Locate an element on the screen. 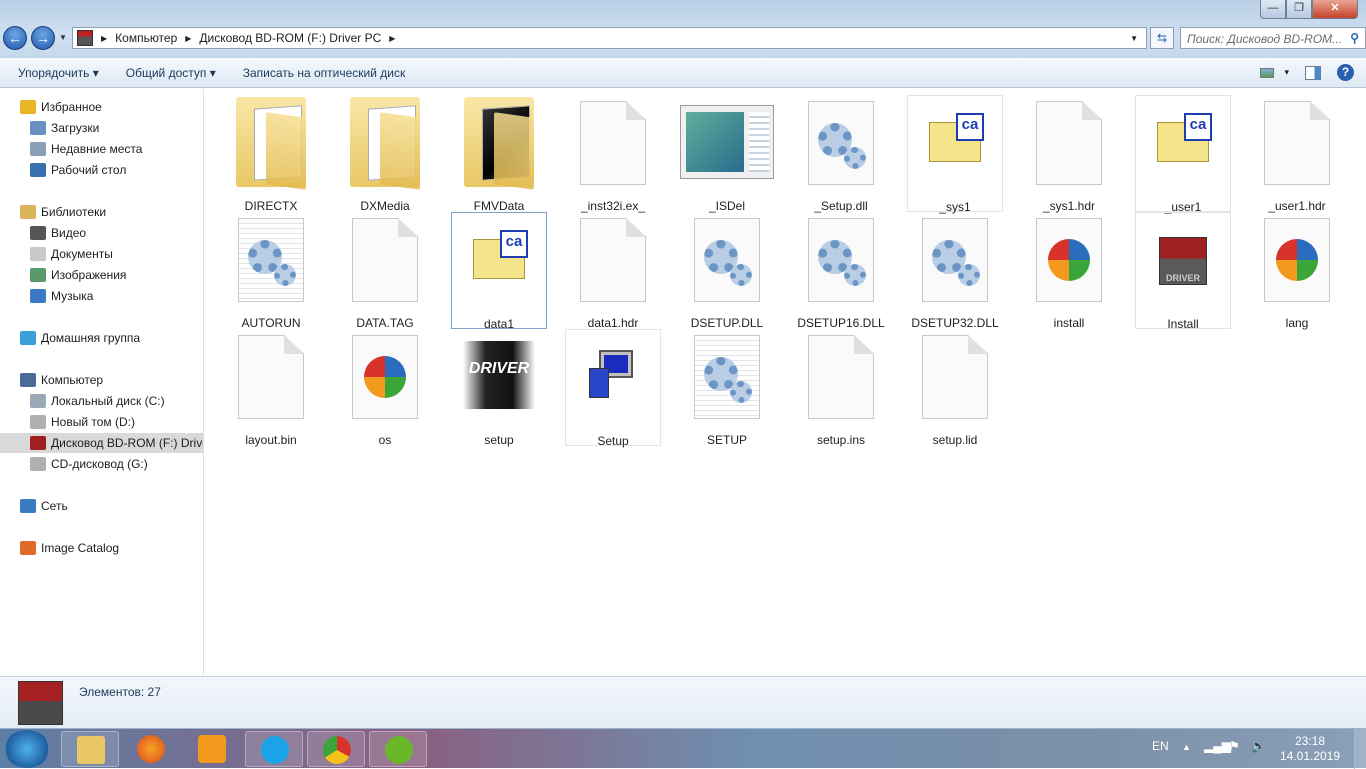 The width and height of the screenshot is (1366, 769). sidebar-item-label: Новый том (D:) is located at coordinates (93, 422).